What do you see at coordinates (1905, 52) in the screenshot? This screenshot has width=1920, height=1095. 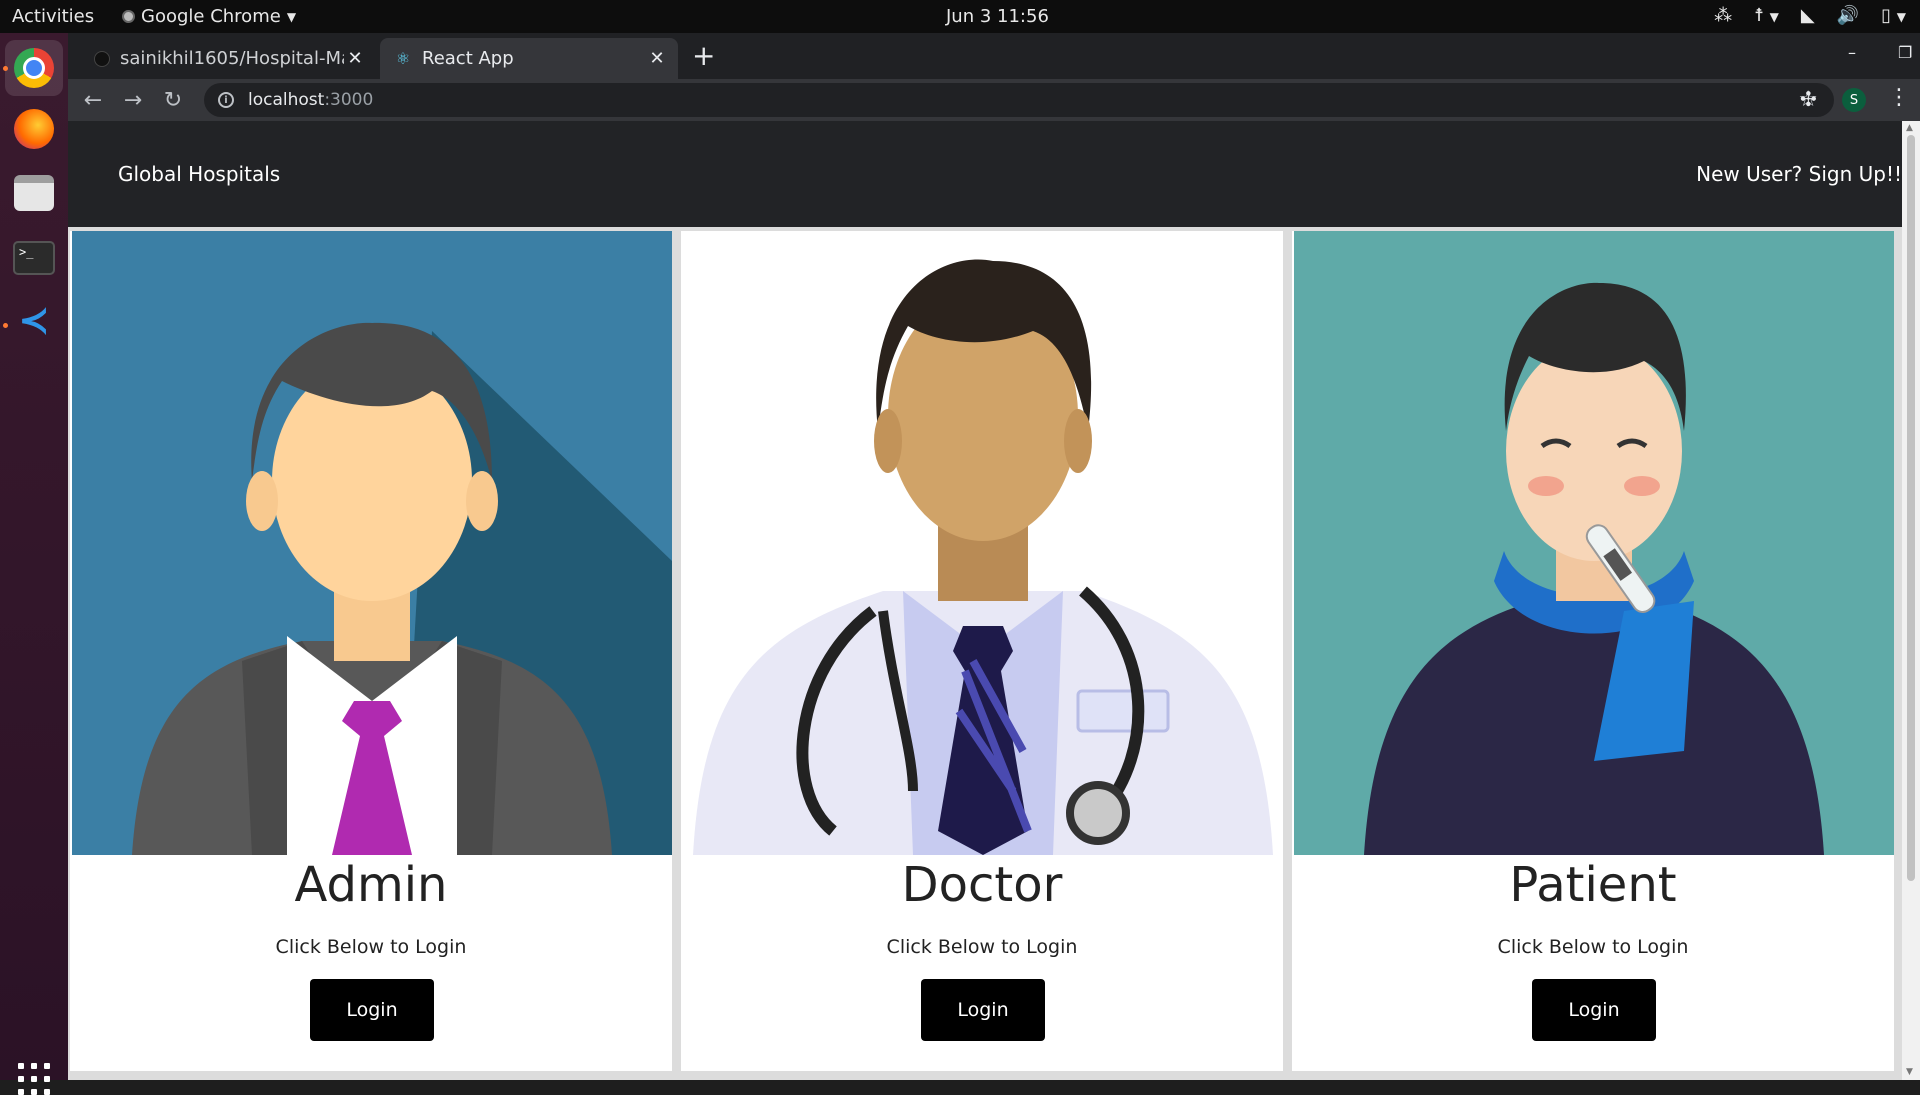 I see `restore-icon: ❐` at bounding box center [1905, 52].